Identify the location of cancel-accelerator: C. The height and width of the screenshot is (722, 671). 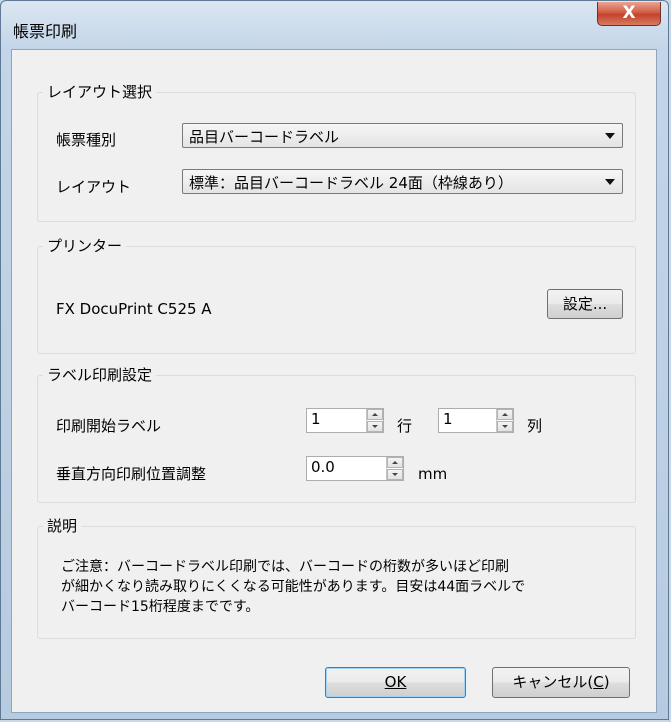
(598, 682).